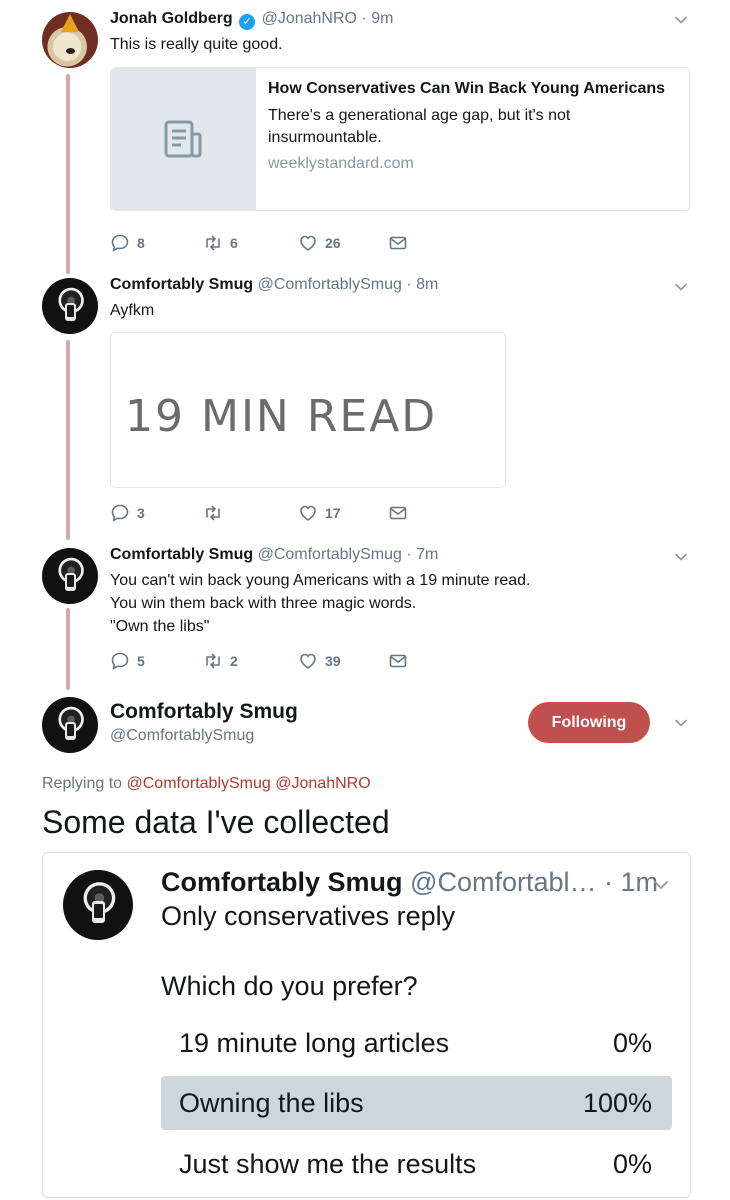 Image resolution: width=730 pixels, height=1200 pixels. What do you see at coordinates (141, 513) in the screenshot?
I see `reply-count: 3` at bounding box center [141, 513].